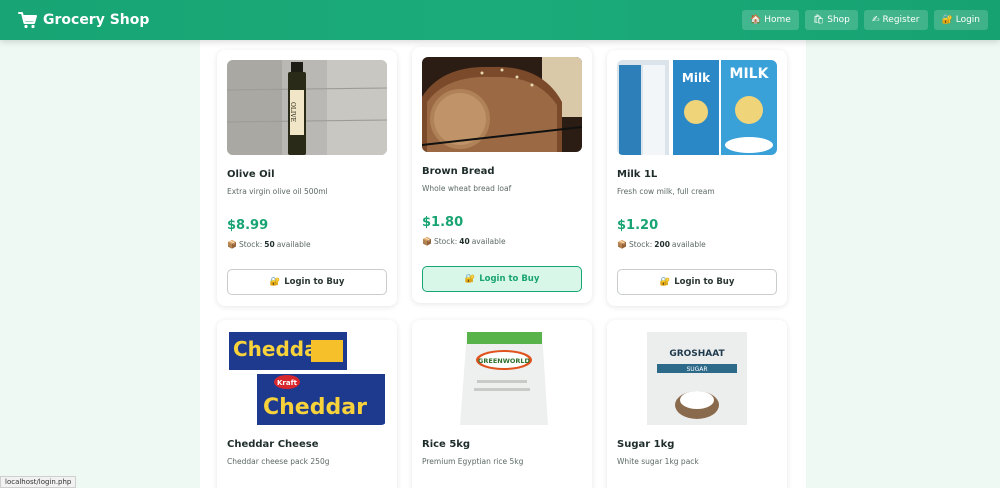 Image resolution: width=1000 pixels, height=488 pixels. I want to click on nav-shop-label: Shop, so click(838, 20).